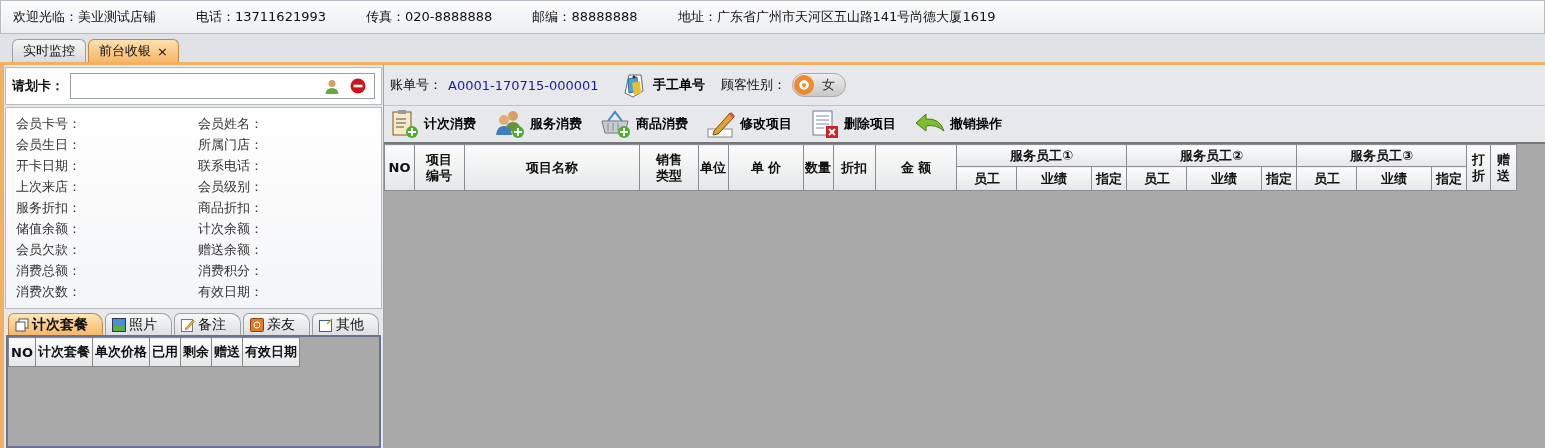 This screenshot has width=1545, height=448. Describe the element at coordinates (825, 124) in the screenshot. I see `document-delete-icon` at that location.